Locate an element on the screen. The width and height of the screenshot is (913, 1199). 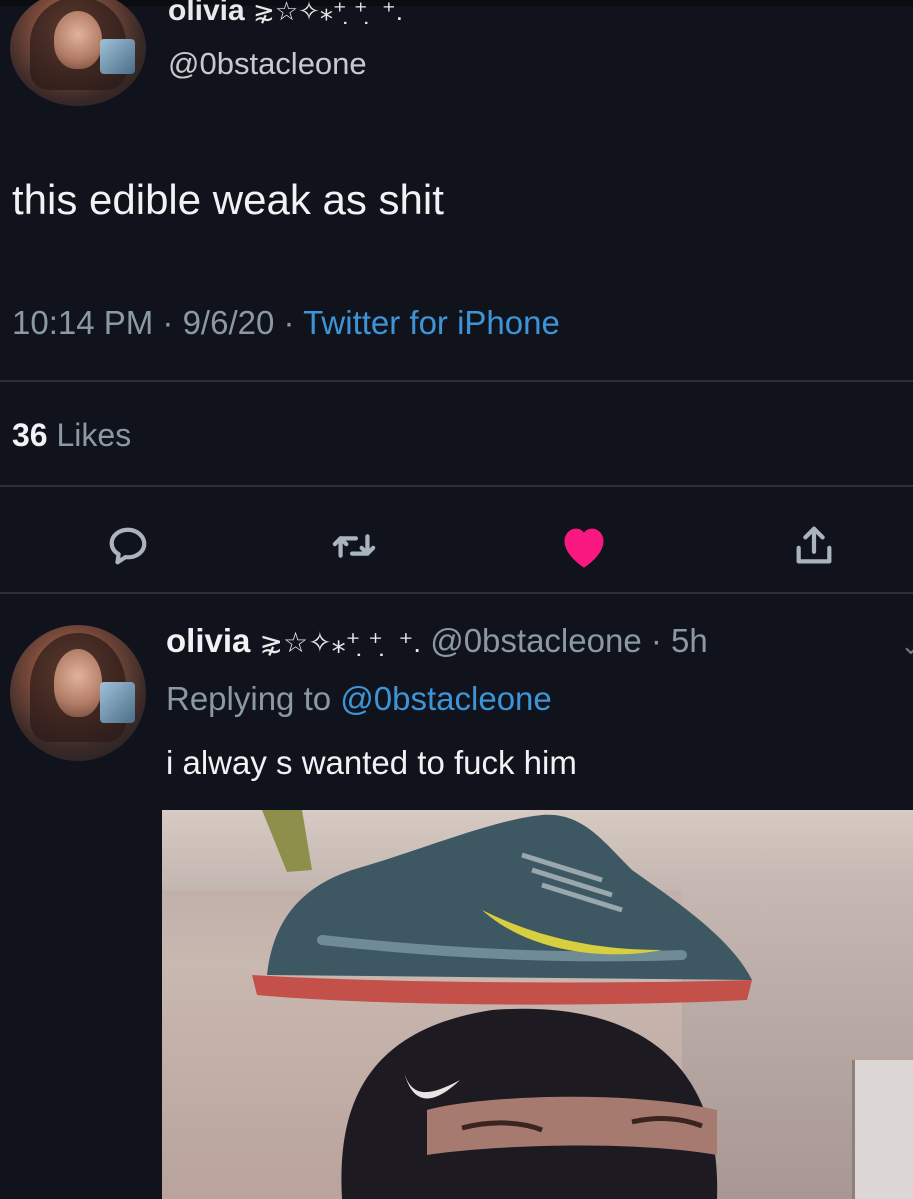
reply-text: i alway s wanted to fuck him is located at coordinates (371, 762).